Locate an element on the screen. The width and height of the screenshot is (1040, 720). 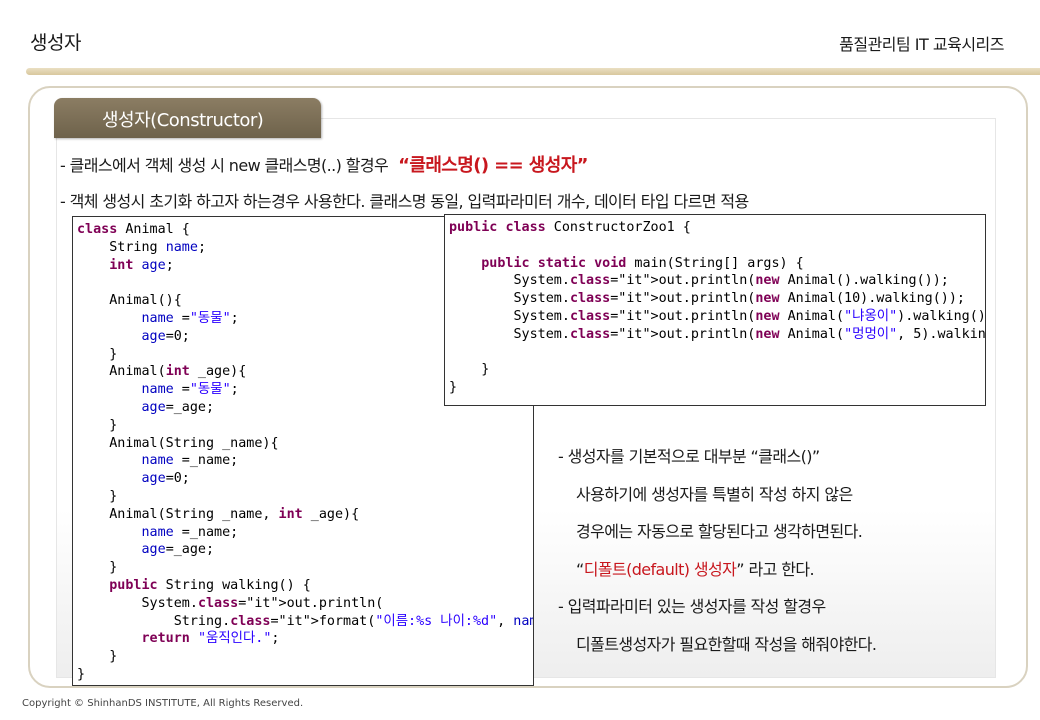
default-constructor-term: 디폴트(default) 생성자 is located at coordinates (660, 569).